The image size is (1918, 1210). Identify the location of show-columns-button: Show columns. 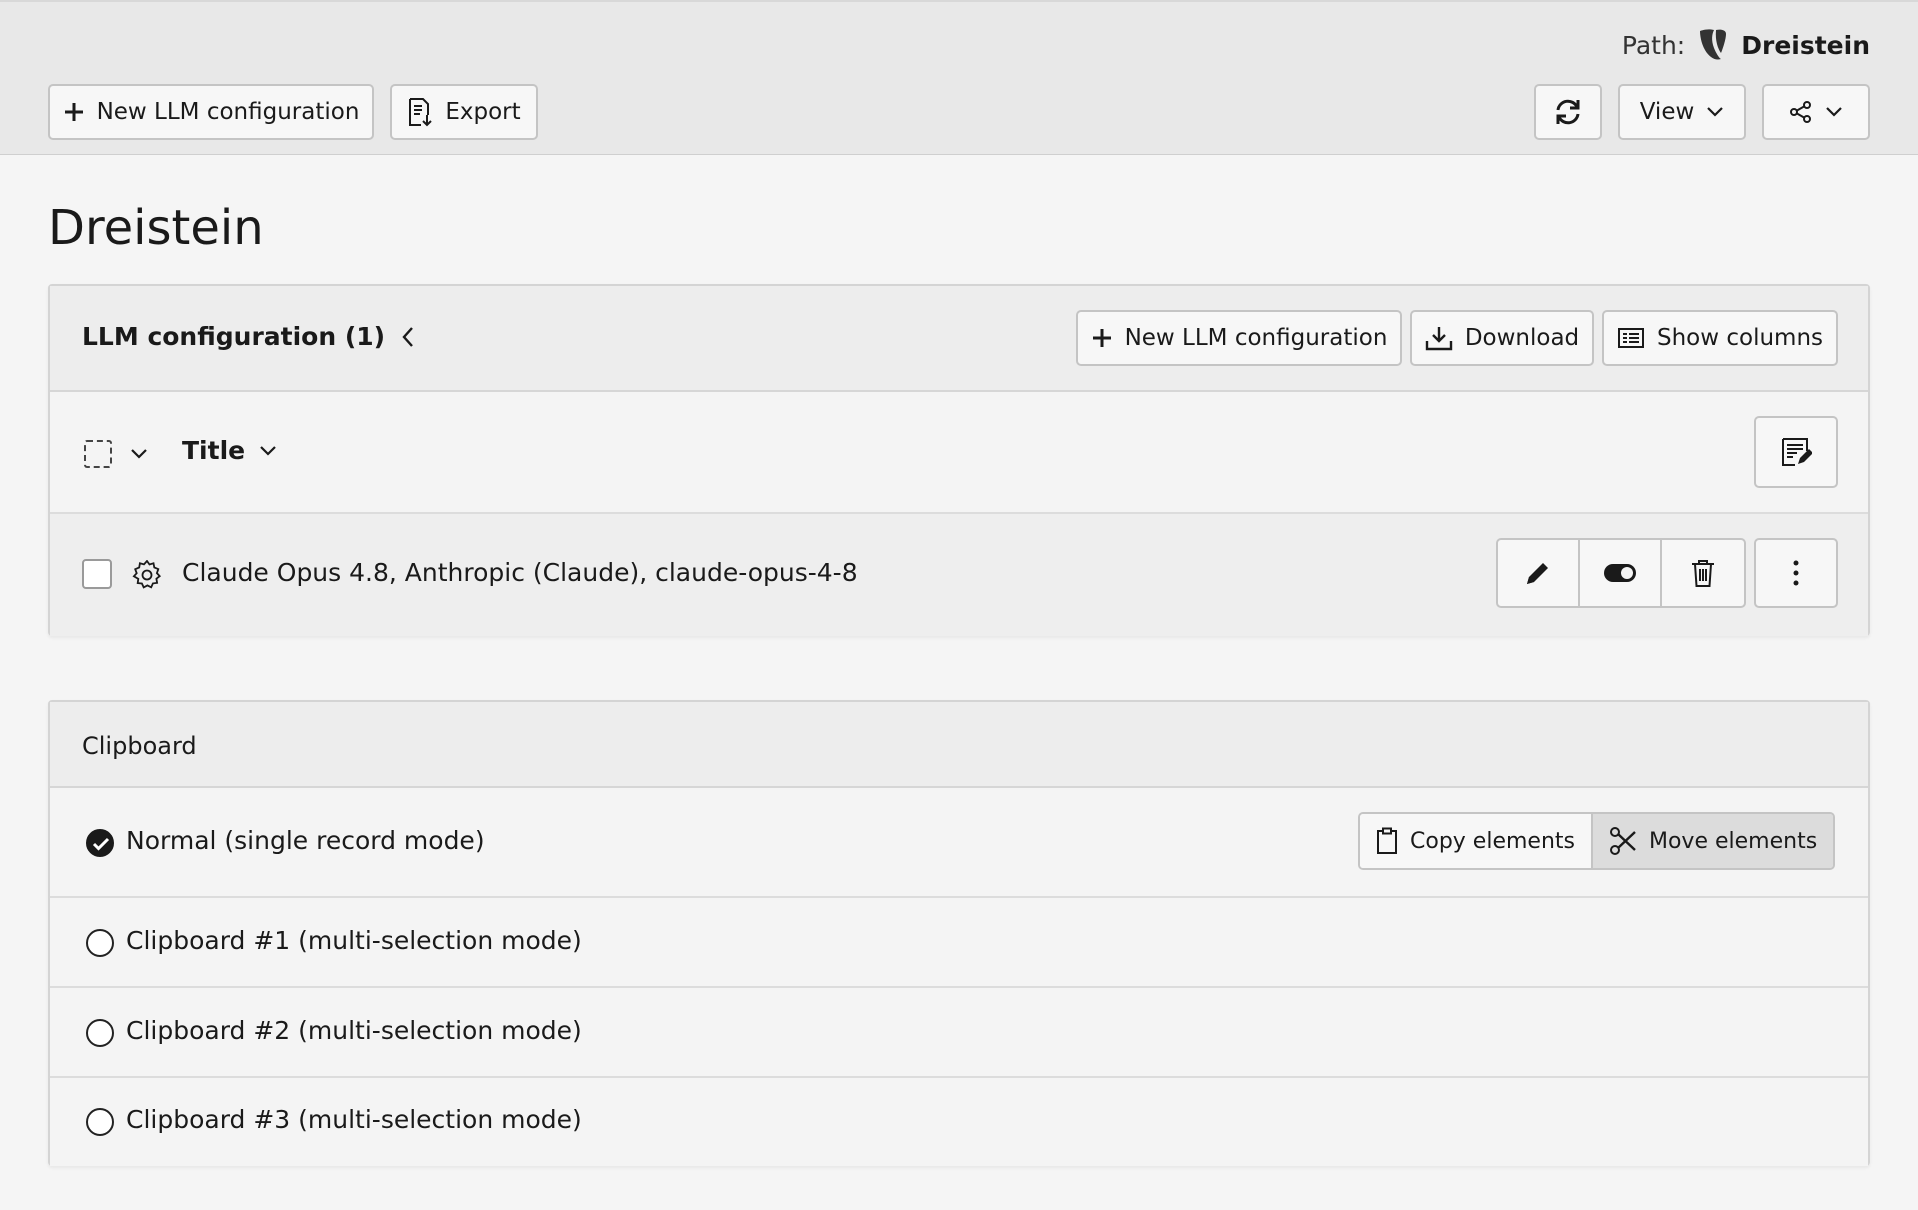
(1720, 338).